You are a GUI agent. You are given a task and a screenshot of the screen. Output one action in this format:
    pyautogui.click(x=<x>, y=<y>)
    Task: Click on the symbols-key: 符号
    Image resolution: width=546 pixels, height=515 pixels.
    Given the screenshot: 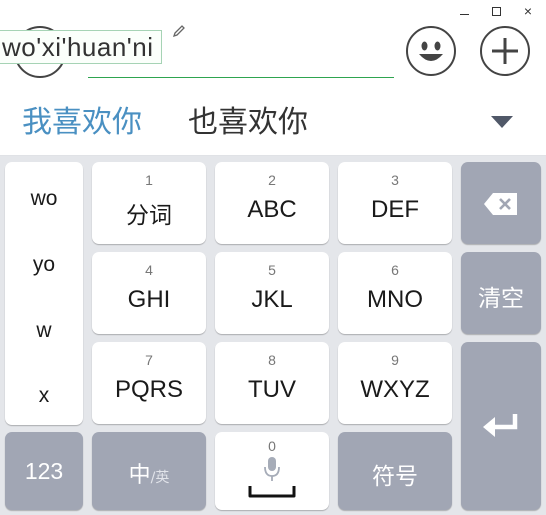 What is the action you would take?
    pyautogui.click(x=395, y=471)
    